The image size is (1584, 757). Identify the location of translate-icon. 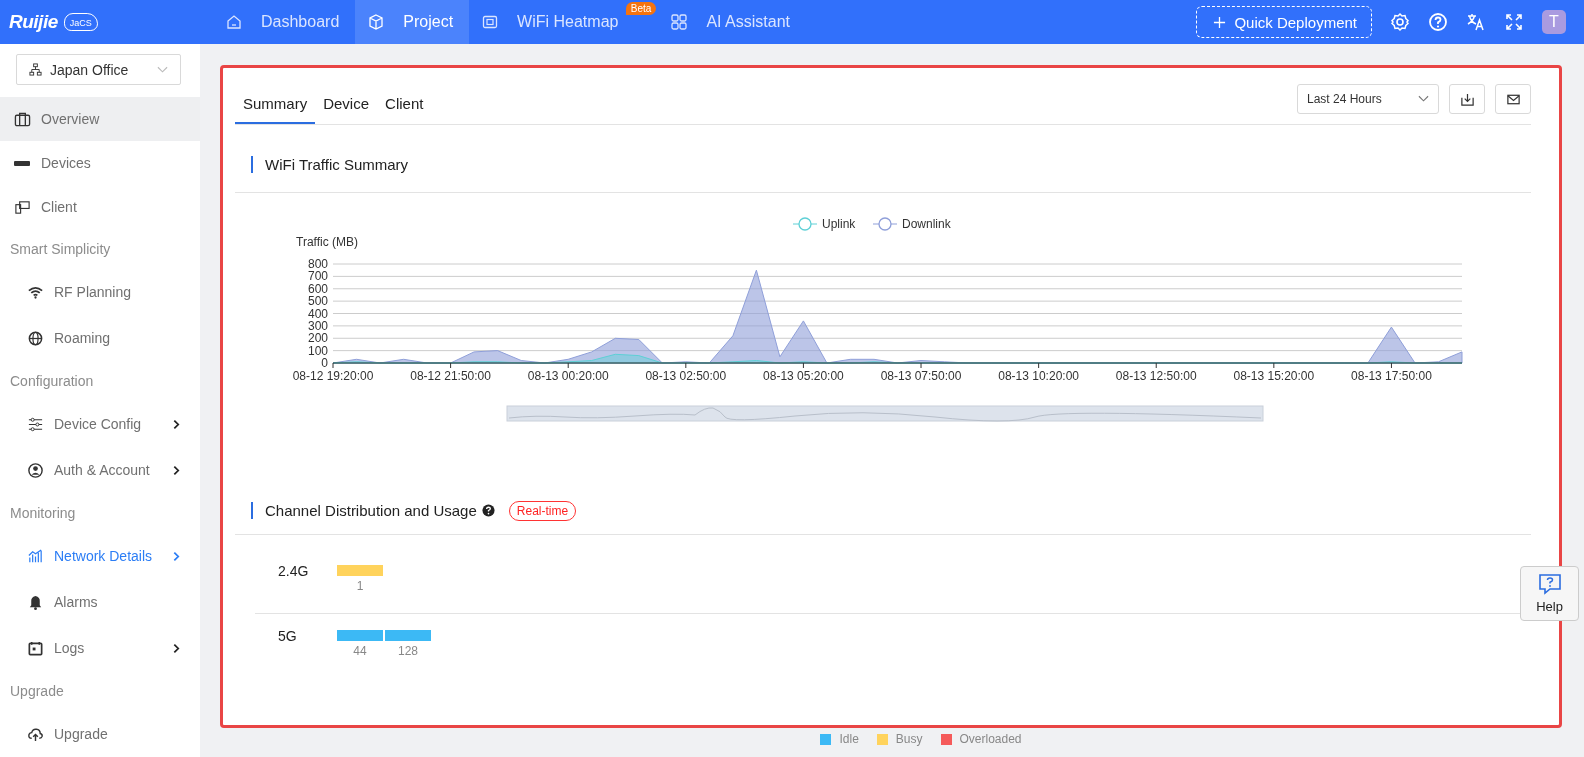
(1476, 22).